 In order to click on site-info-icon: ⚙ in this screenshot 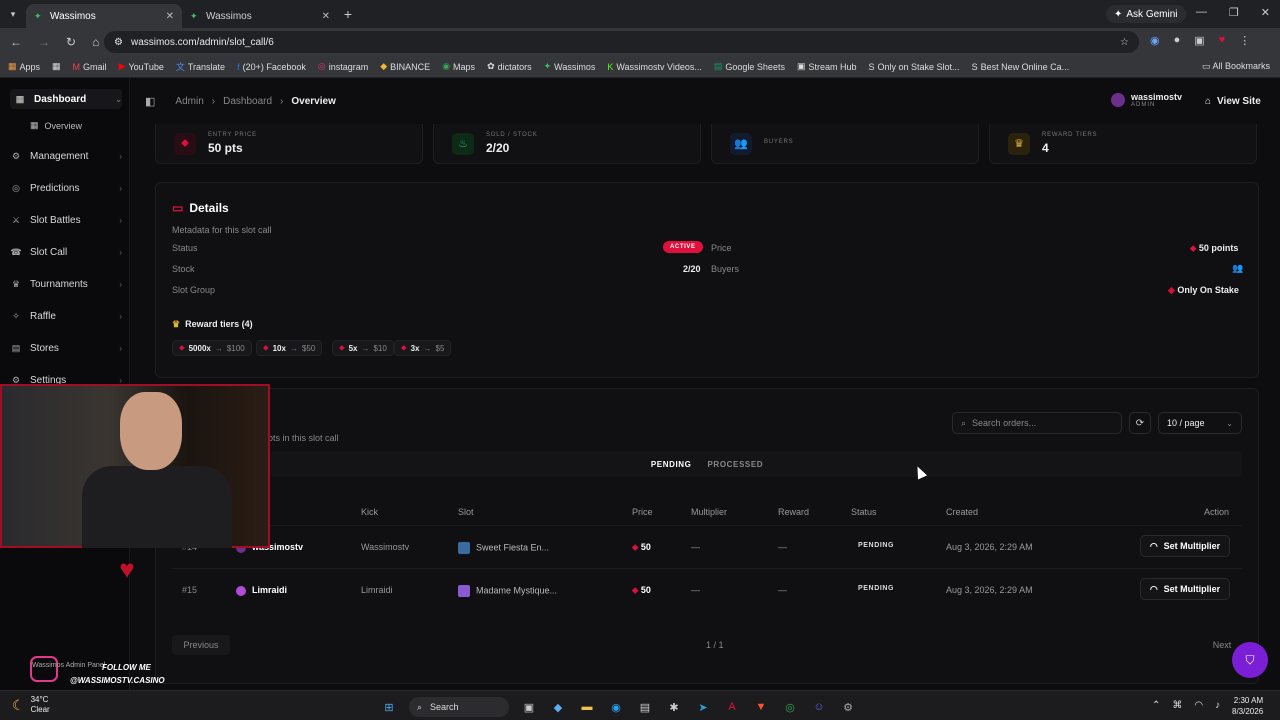, I will do `click(118, 42)`.